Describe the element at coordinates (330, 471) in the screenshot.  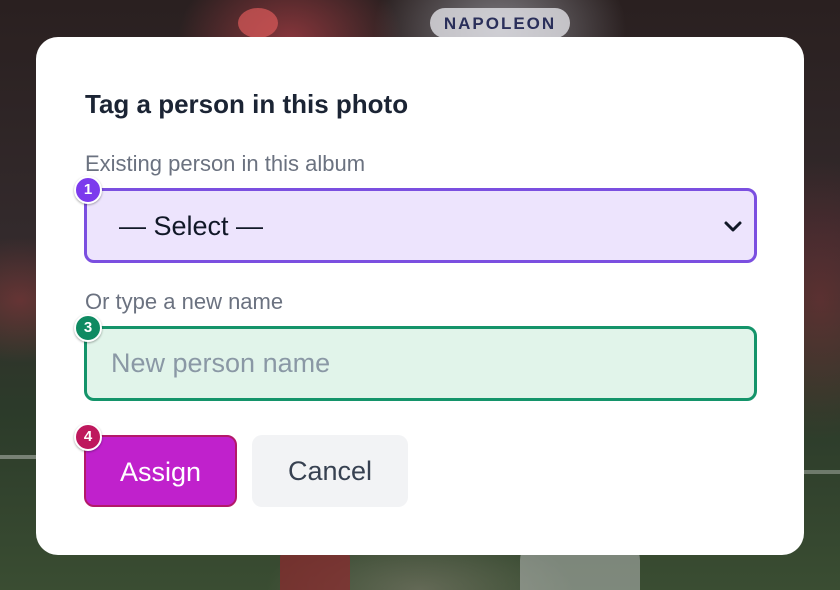
I see `cancel-button: Cancel` at that location.